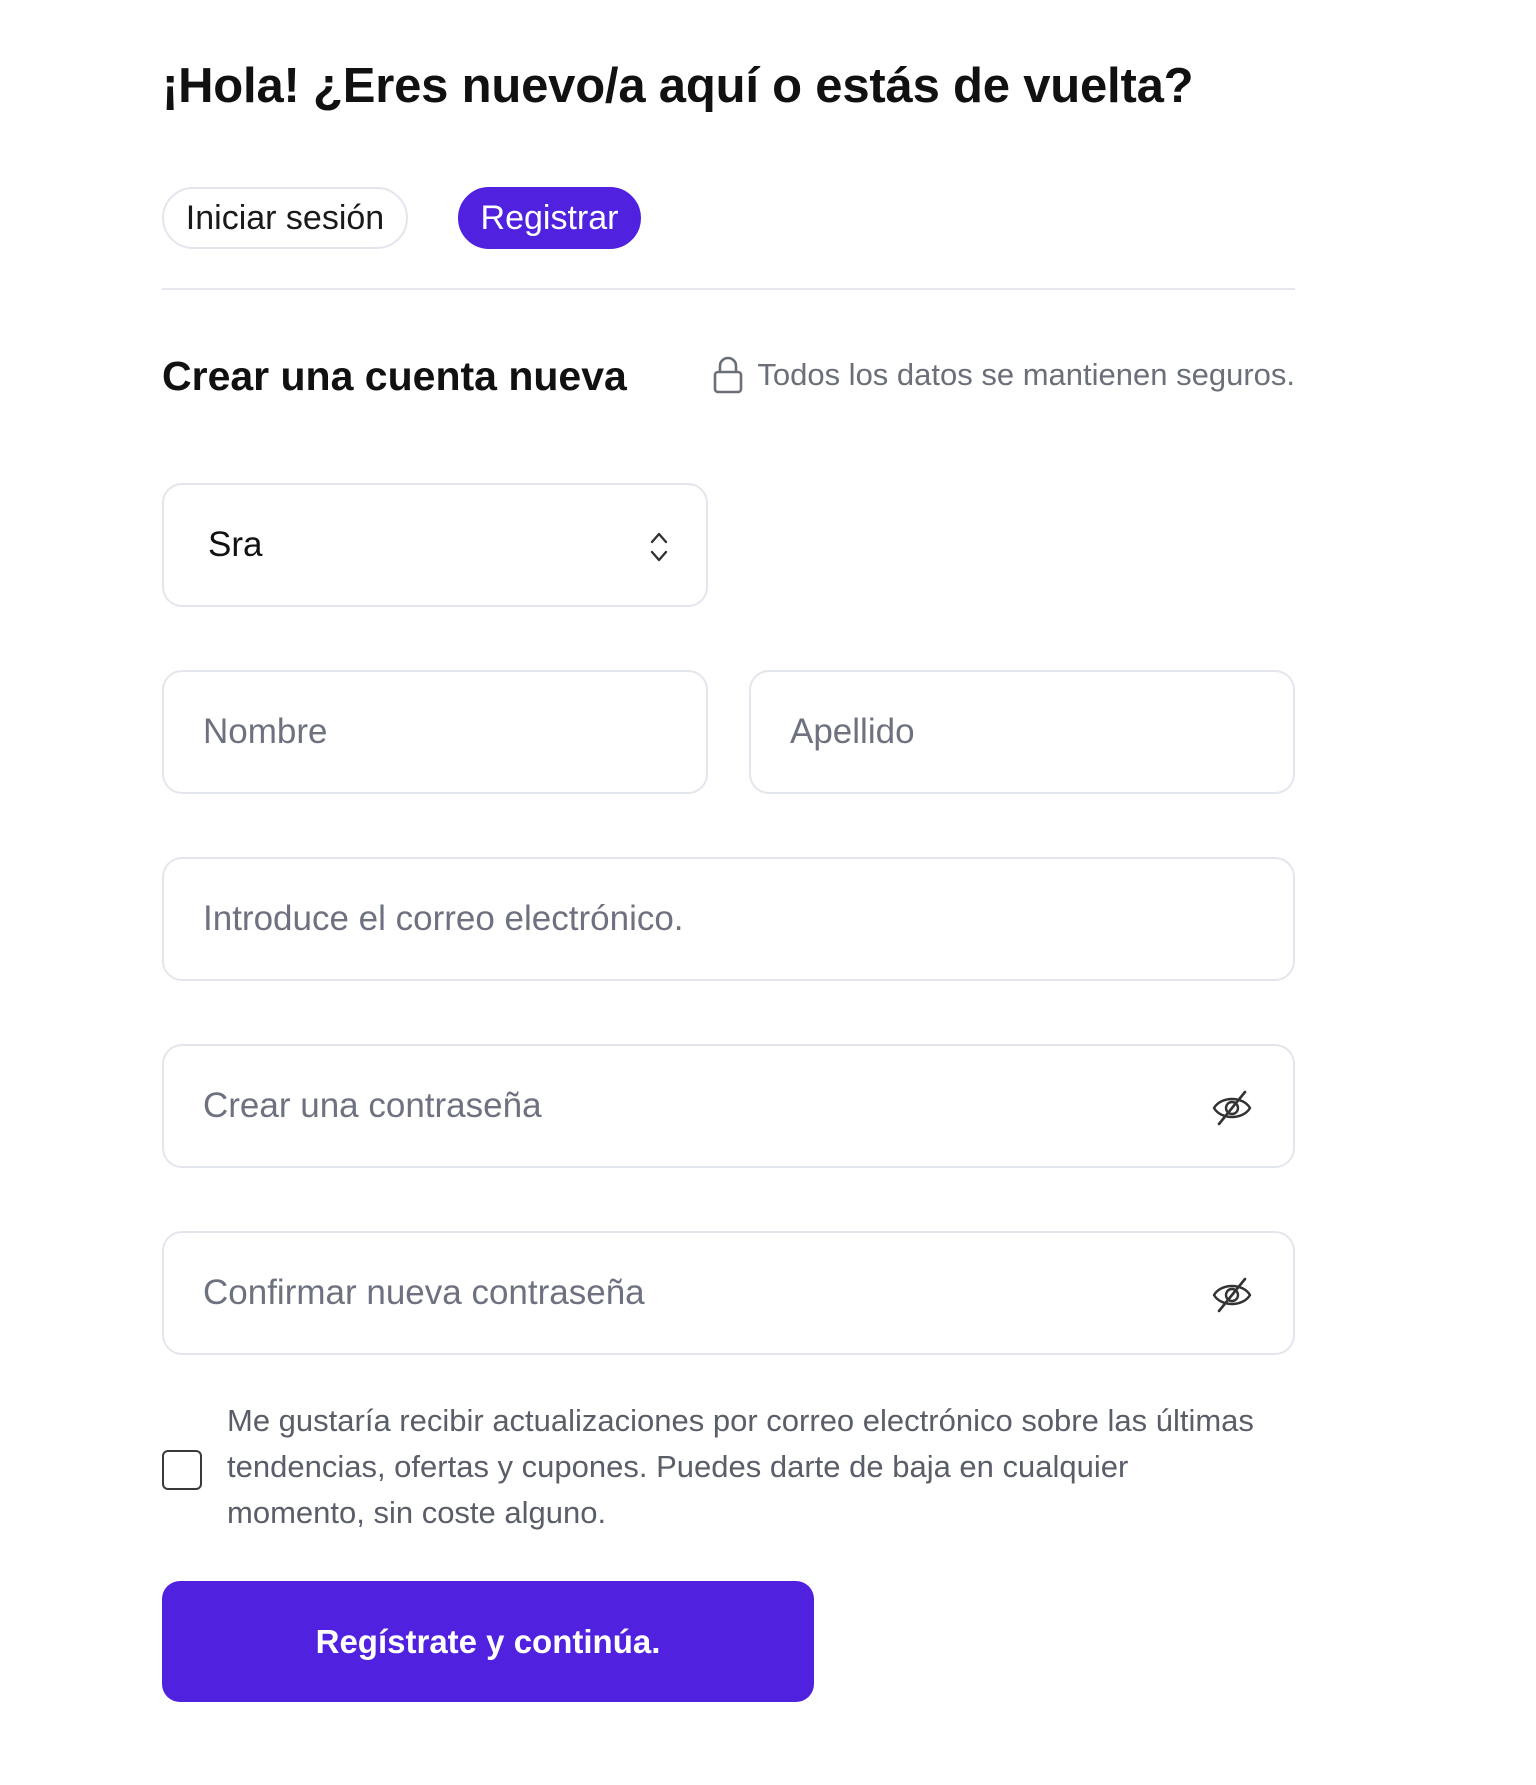  I want to click on password-field, so click(728, 1106).